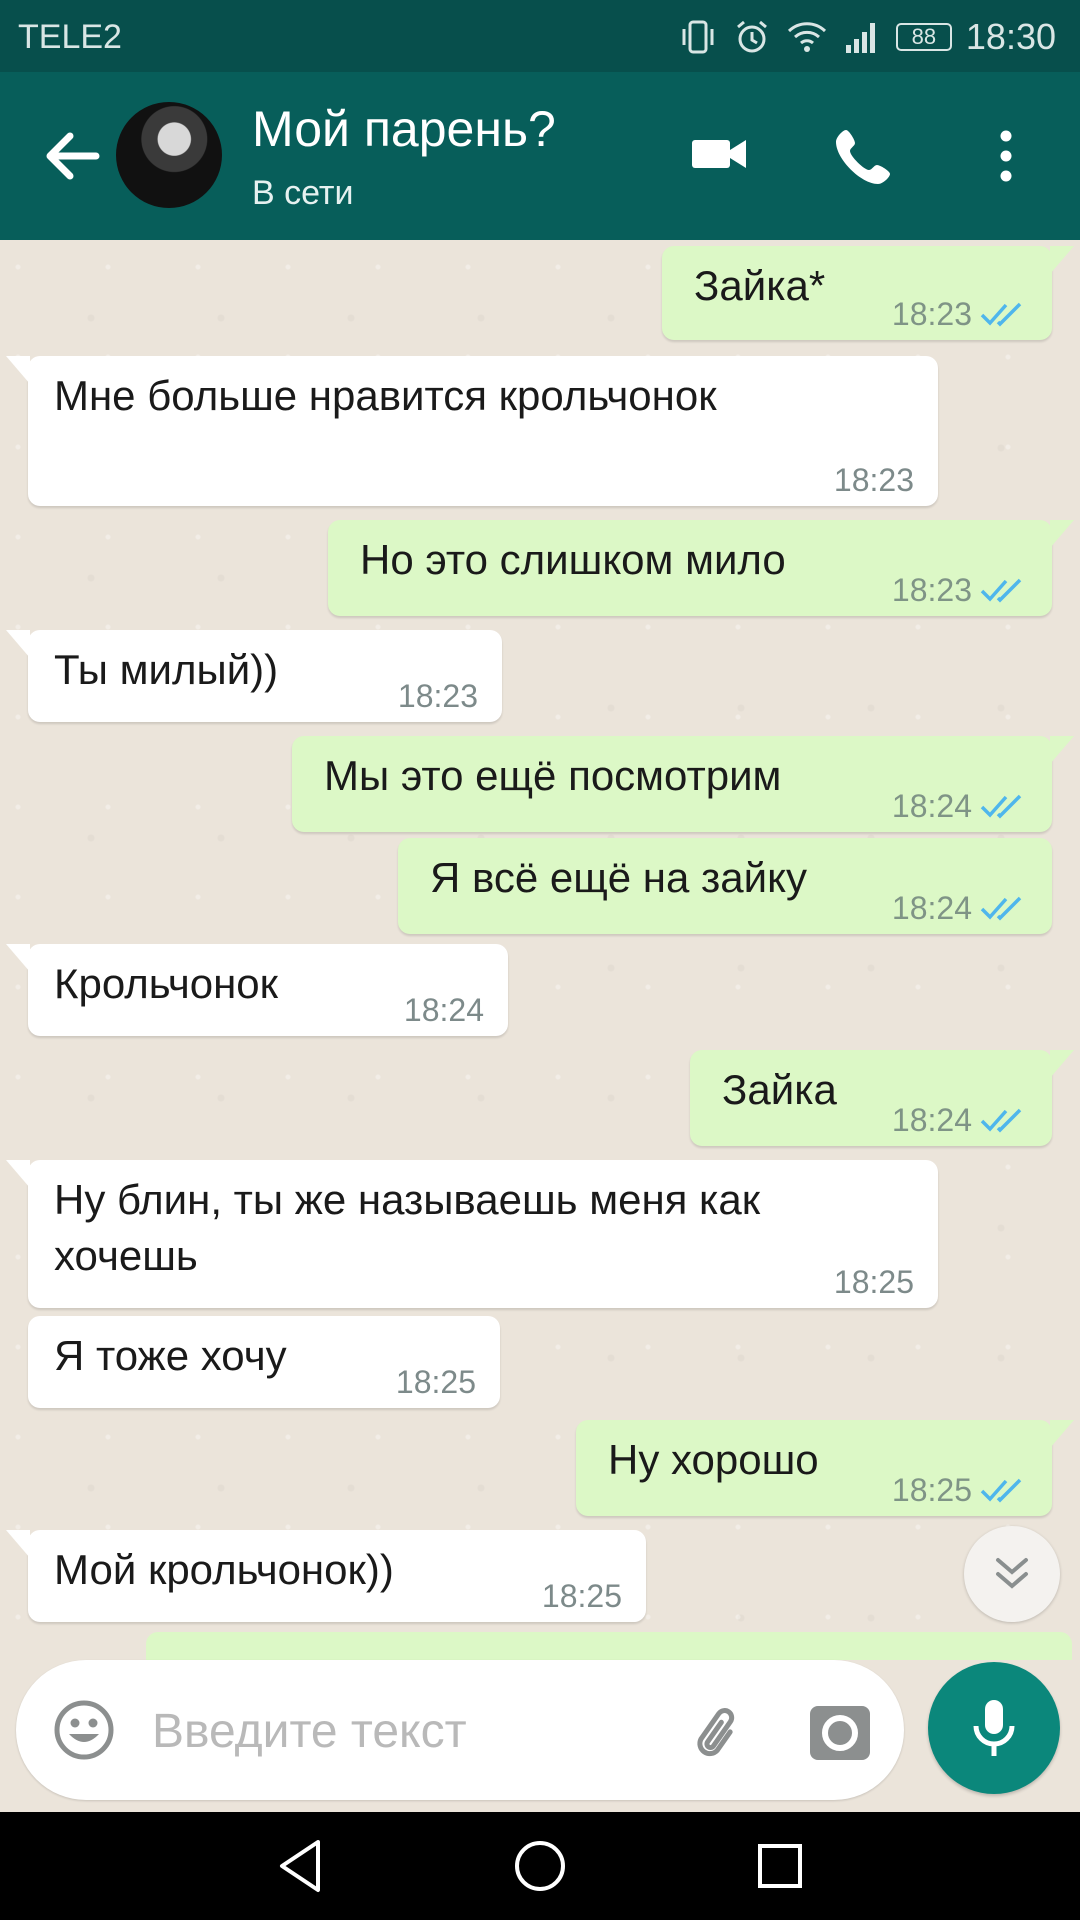  I want to click on status-time: 18:30, so click(1010, 36).